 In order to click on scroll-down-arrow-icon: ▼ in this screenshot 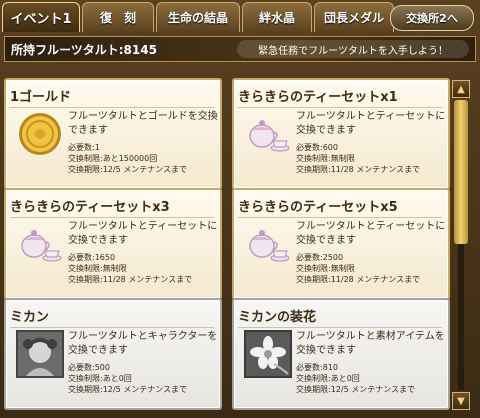, I will do `click(461, 401)`.